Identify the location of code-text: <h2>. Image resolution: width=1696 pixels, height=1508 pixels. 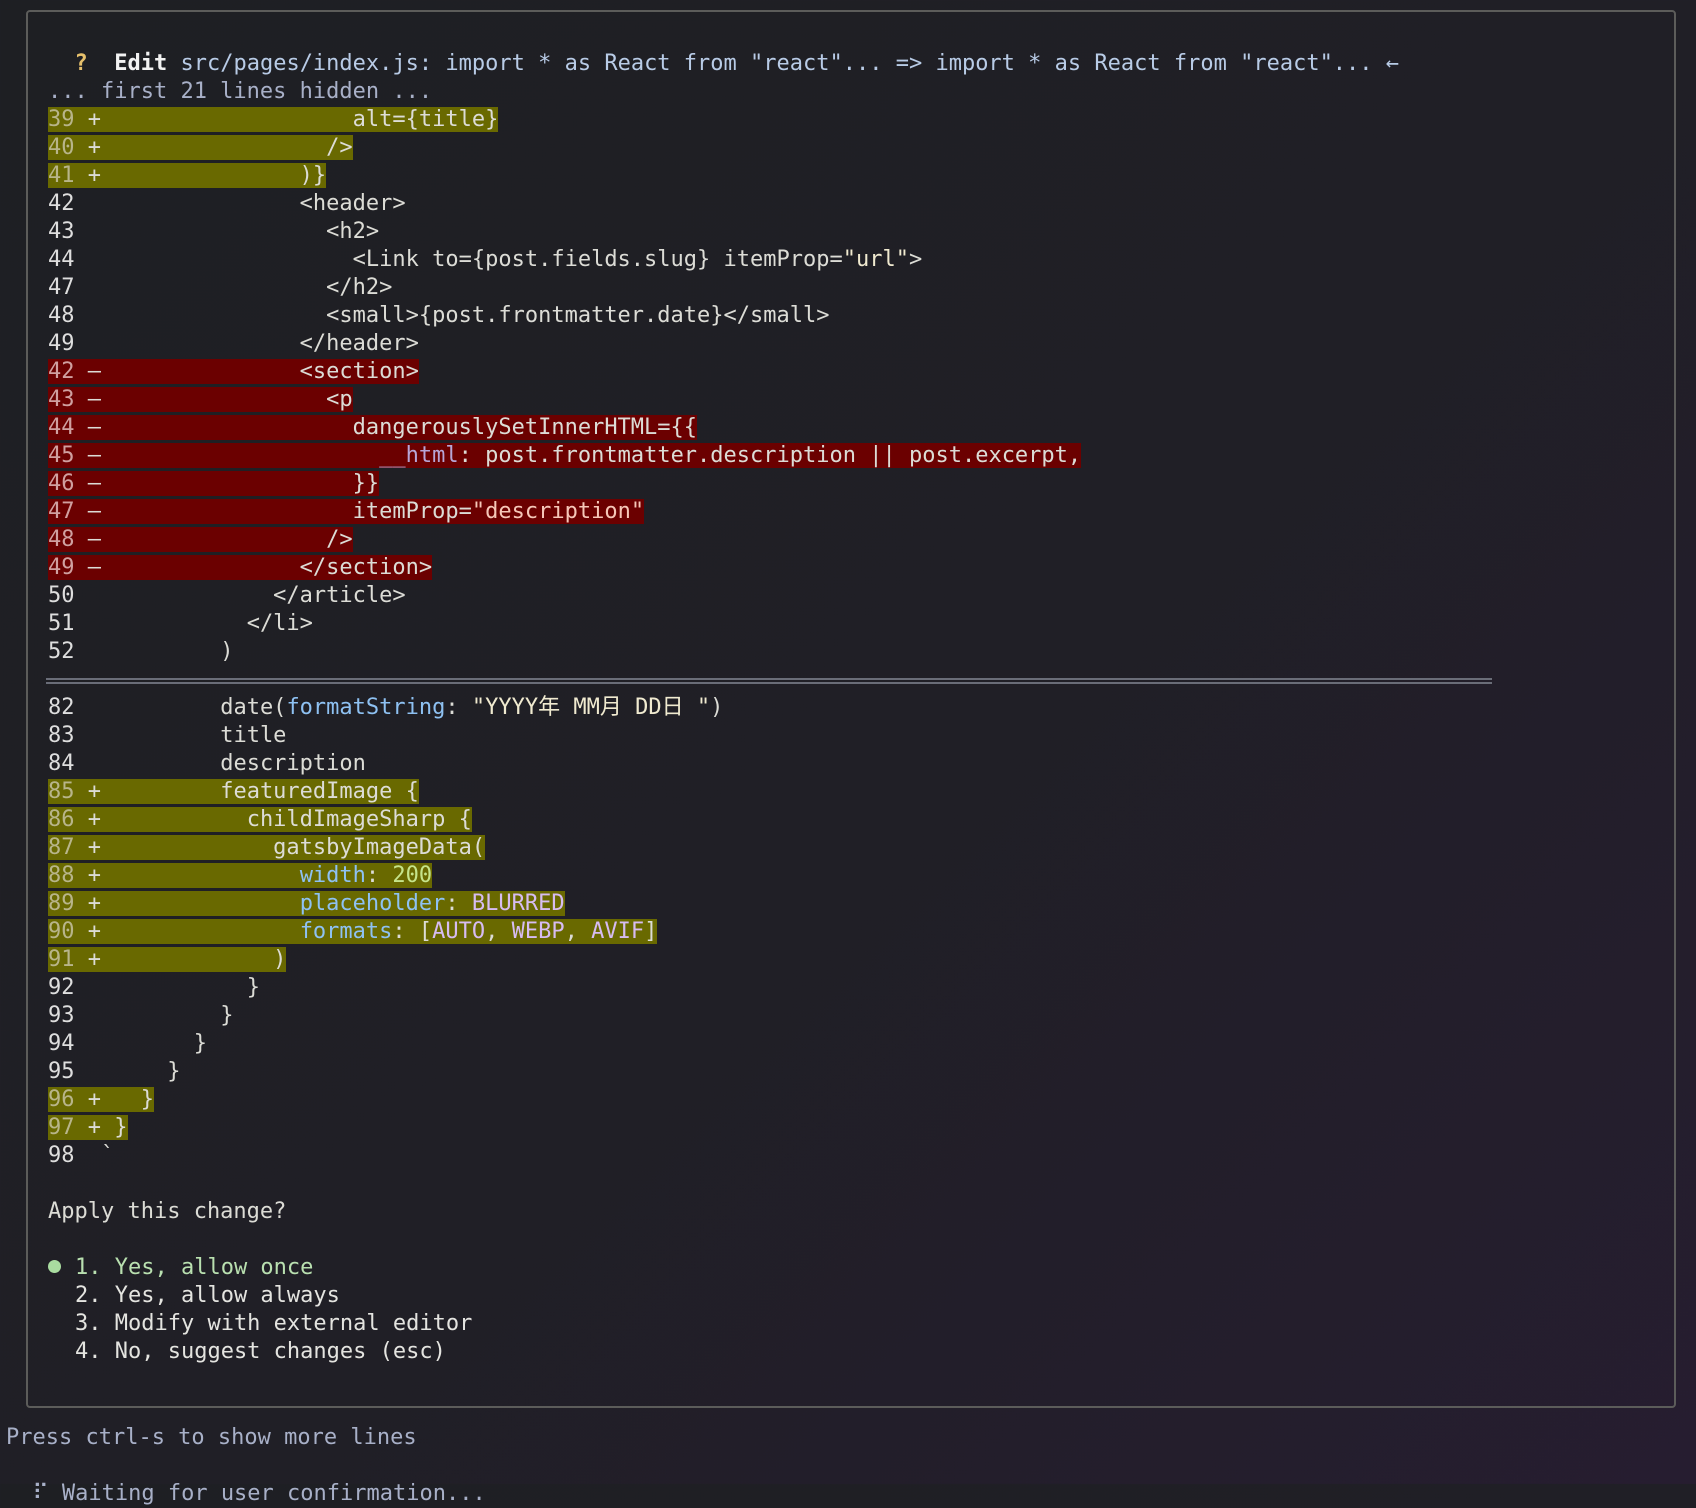
(240, 231).